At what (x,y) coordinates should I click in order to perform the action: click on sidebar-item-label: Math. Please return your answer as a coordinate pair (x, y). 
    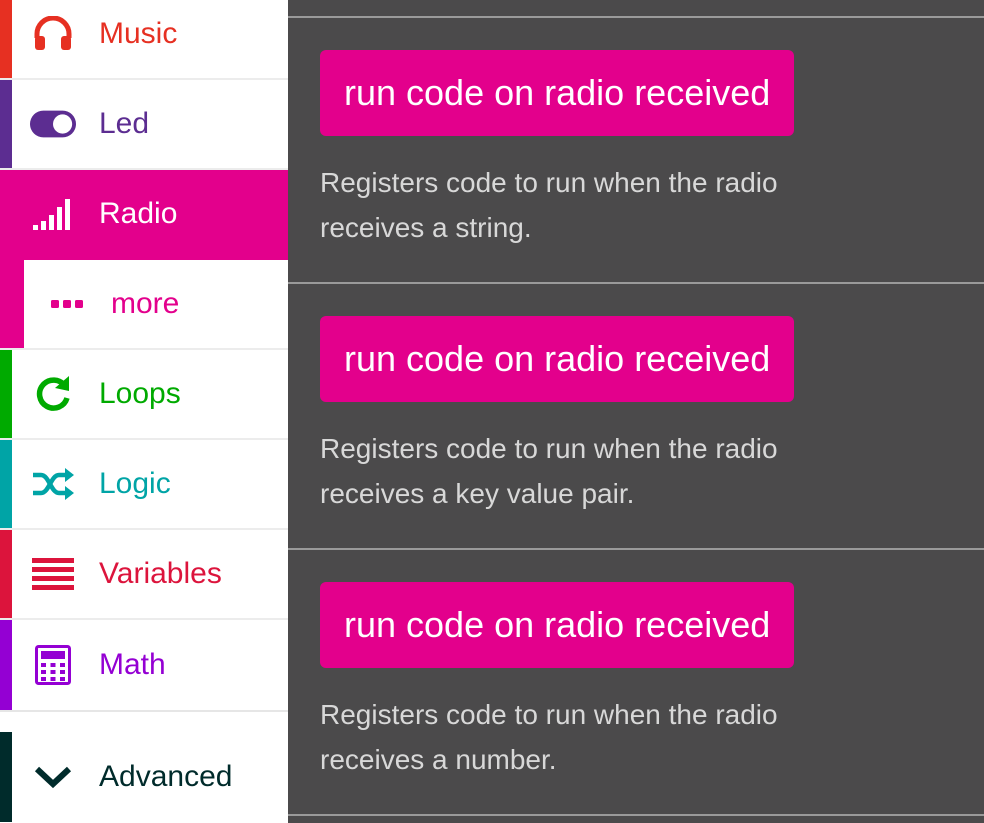
    Looking at the image, I should click on (132, 664).